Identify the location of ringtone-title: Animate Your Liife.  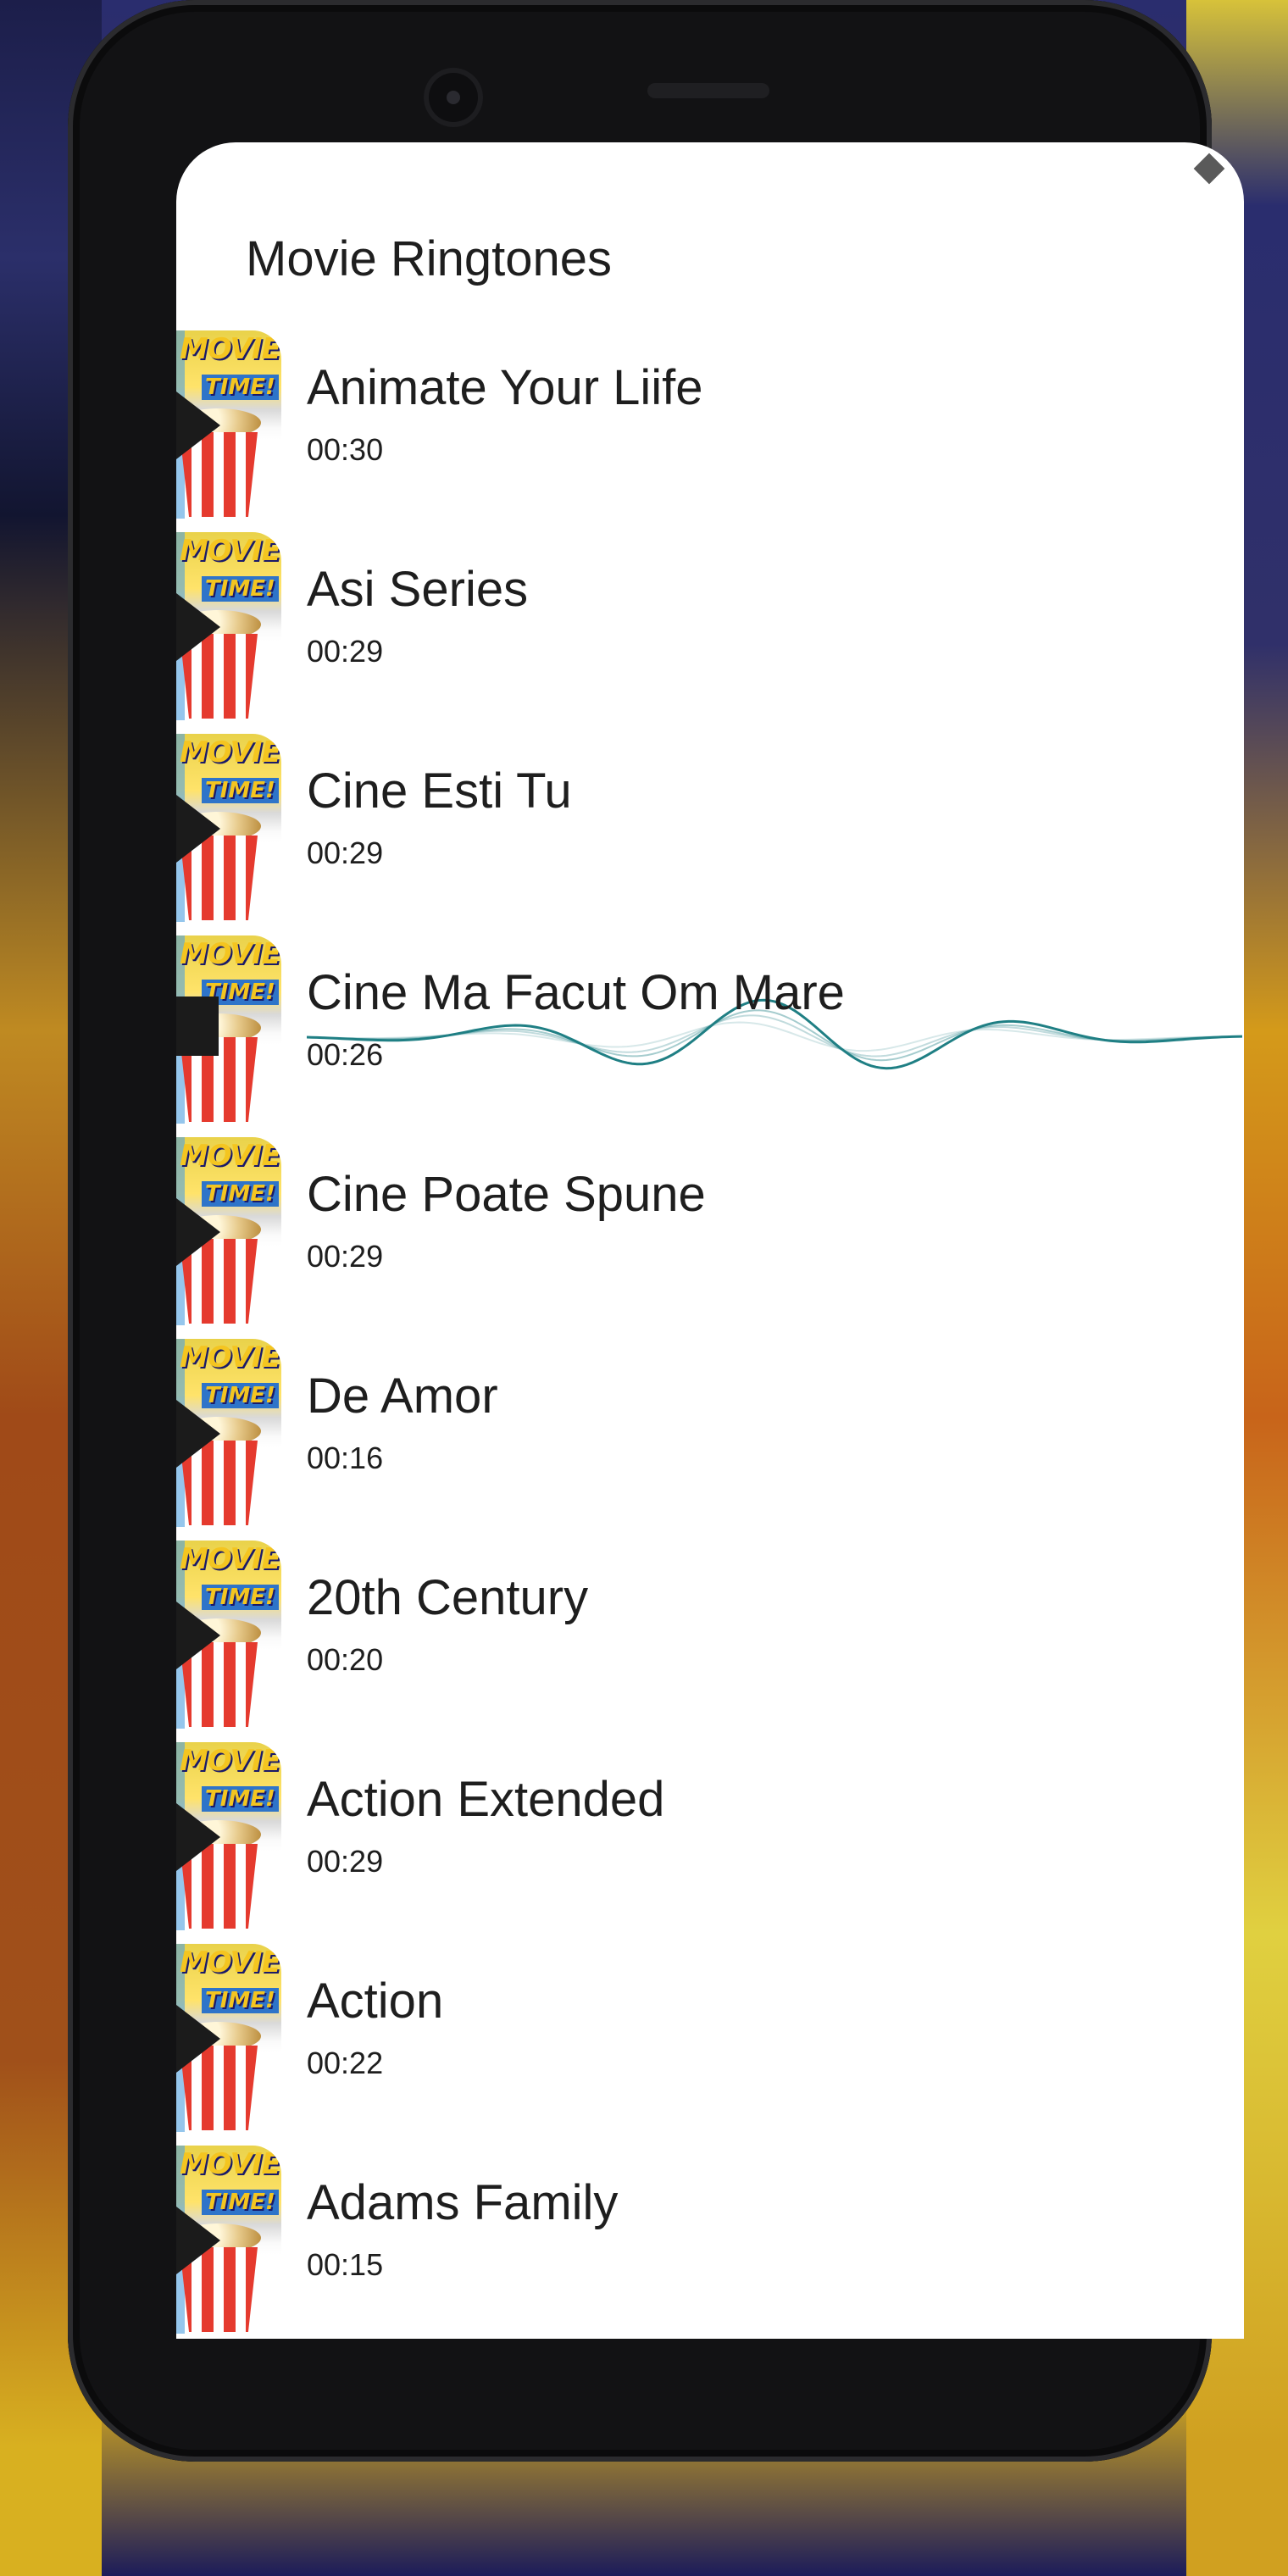
(505, 387).